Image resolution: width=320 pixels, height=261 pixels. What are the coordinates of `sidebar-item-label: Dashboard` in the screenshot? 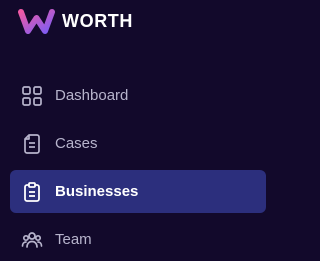 It's located at (92, 95).